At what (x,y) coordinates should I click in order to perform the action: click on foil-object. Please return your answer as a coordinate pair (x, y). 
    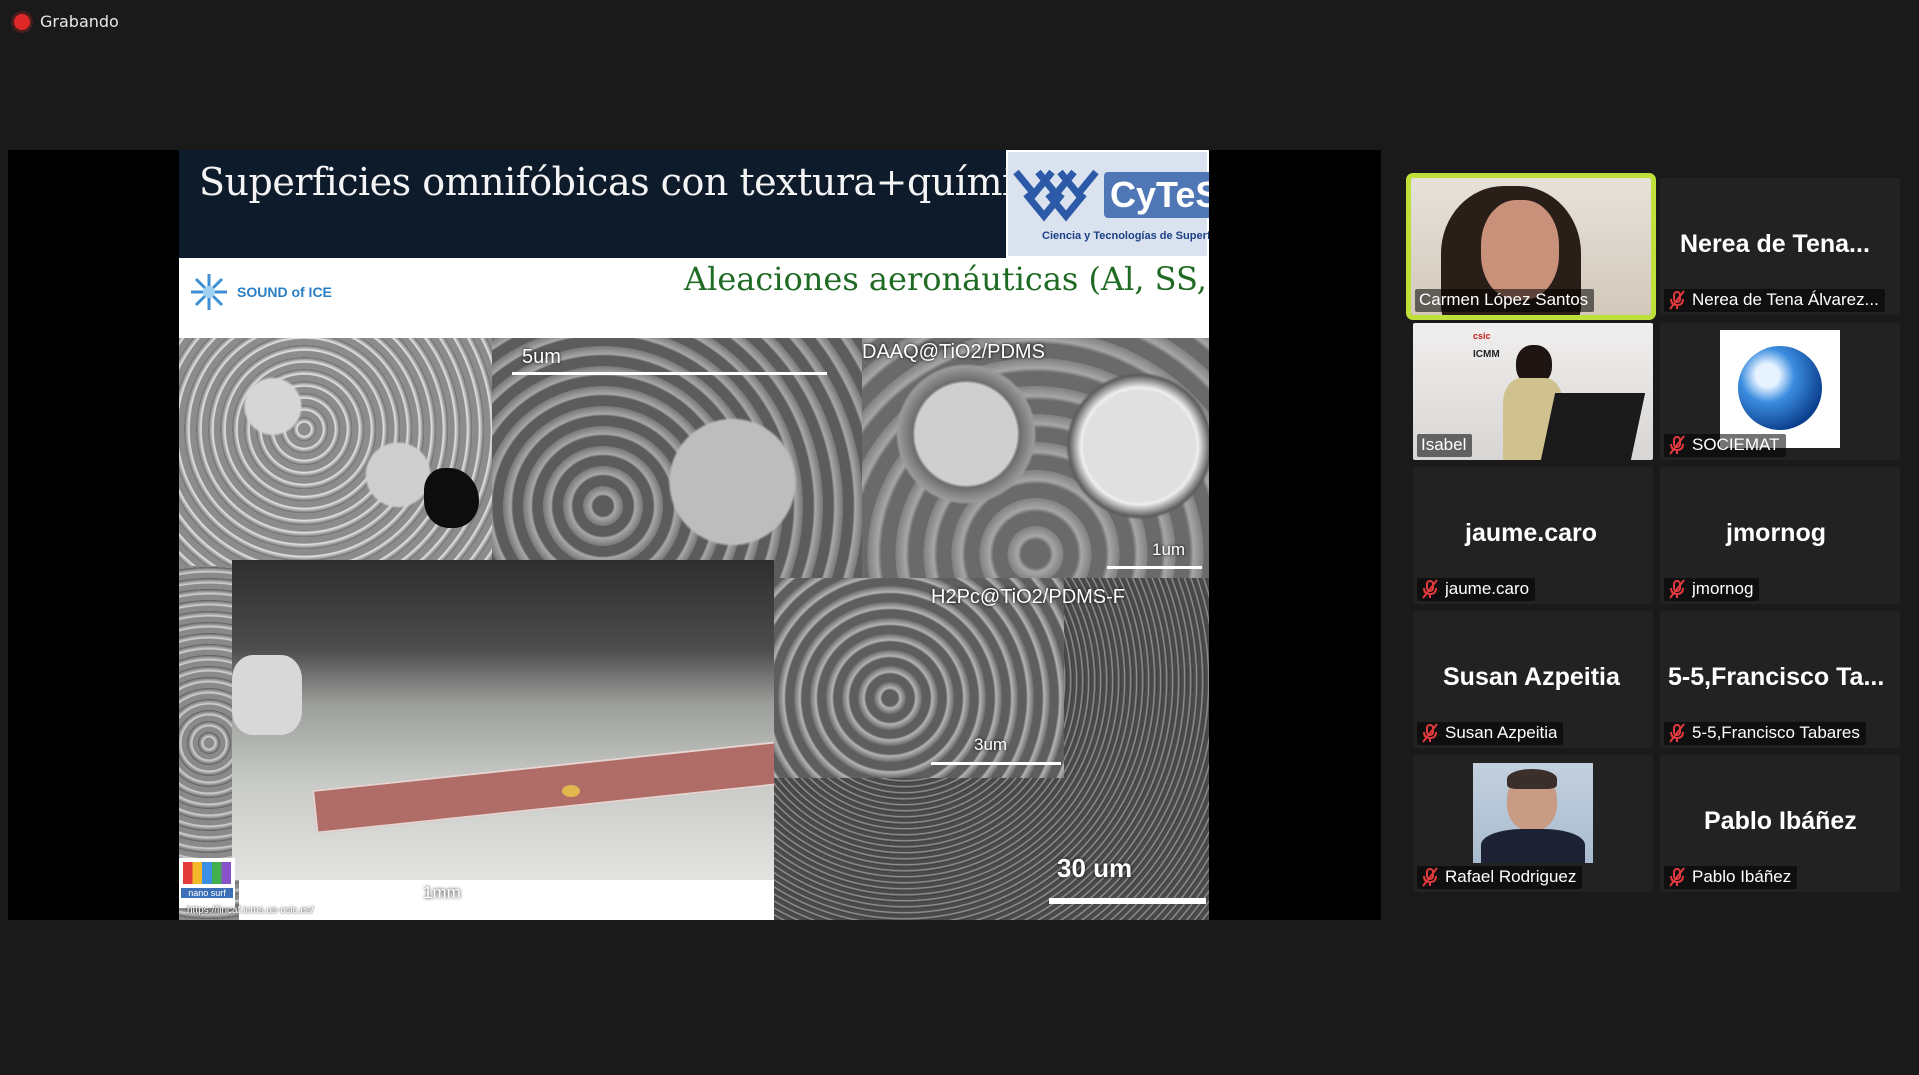
    Looking at the image, I should click on (267, 695).